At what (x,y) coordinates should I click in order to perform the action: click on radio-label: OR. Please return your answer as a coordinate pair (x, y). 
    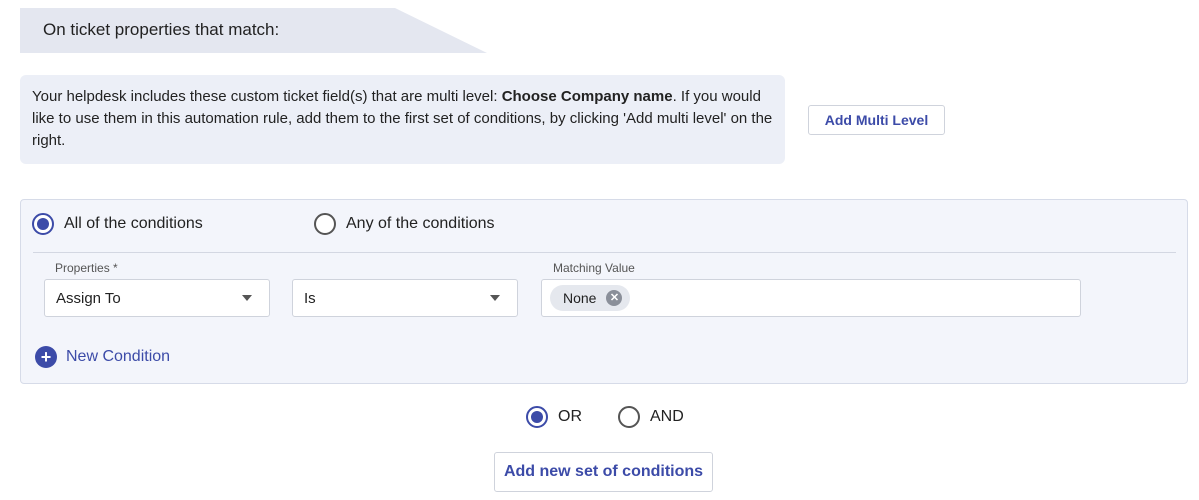
    Looking at the image, I should click on (570, 416).